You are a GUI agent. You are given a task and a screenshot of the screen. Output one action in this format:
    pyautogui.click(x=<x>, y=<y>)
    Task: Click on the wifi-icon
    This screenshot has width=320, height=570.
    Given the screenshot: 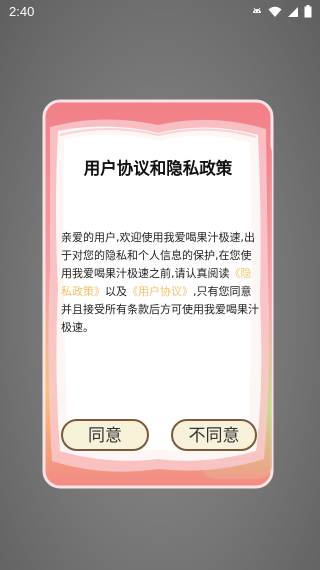 What is the action you would take?
    pyautogui.click(x=275, y=14)
    